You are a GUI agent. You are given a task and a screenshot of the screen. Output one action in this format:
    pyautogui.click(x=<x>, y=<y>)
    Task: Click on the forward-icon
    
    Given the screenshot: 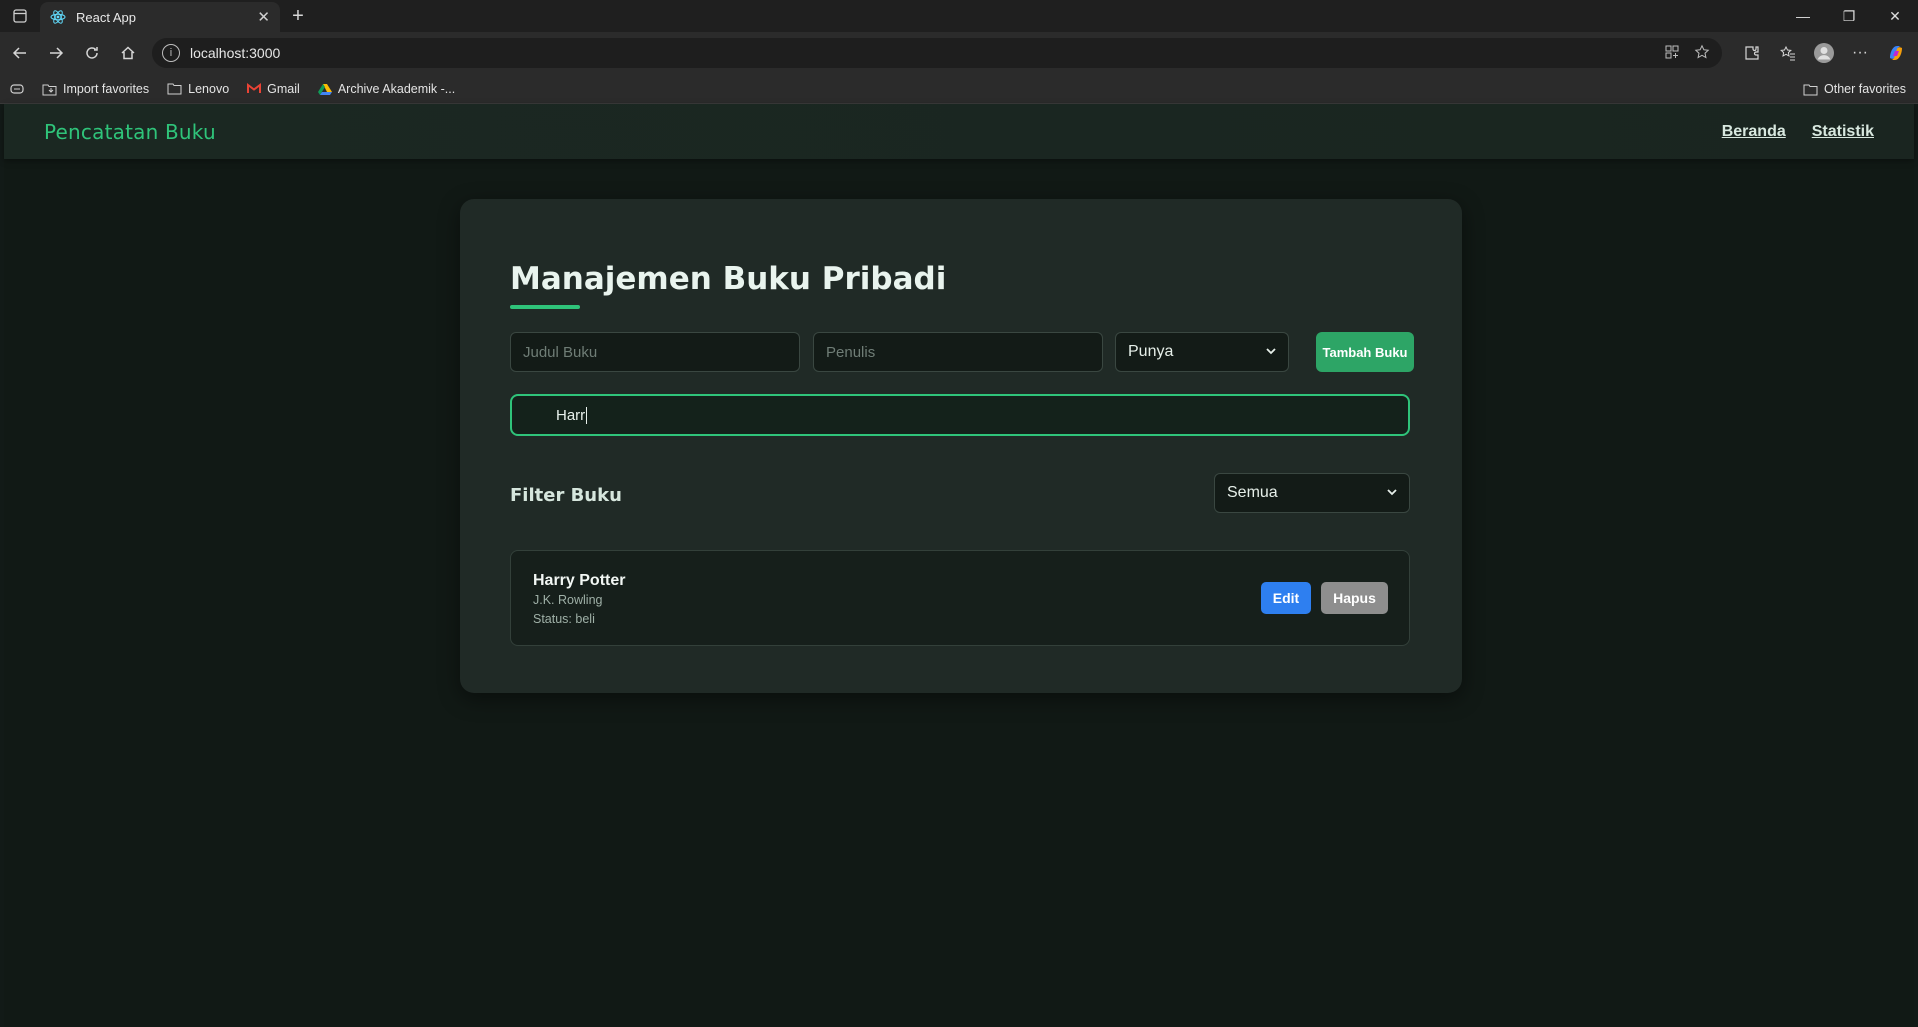 What is the action you would take?
    pyautogui.click(x=56, y=53)
    